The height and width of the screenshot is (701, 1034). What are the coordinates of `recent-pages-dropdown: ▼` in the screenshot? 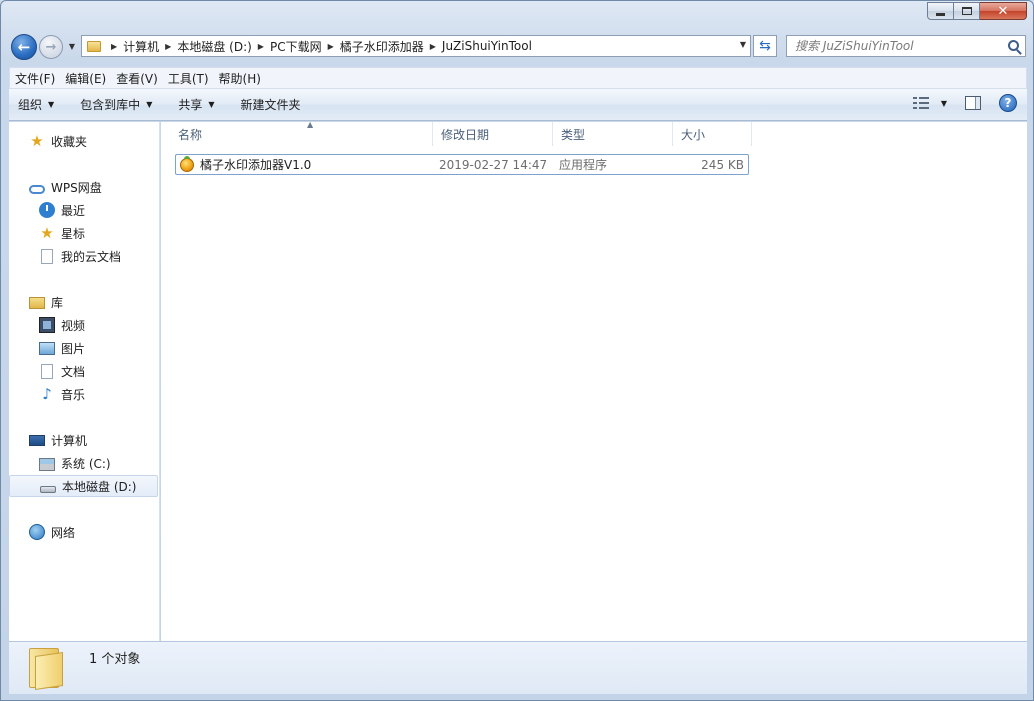 It's located at (72, 47).